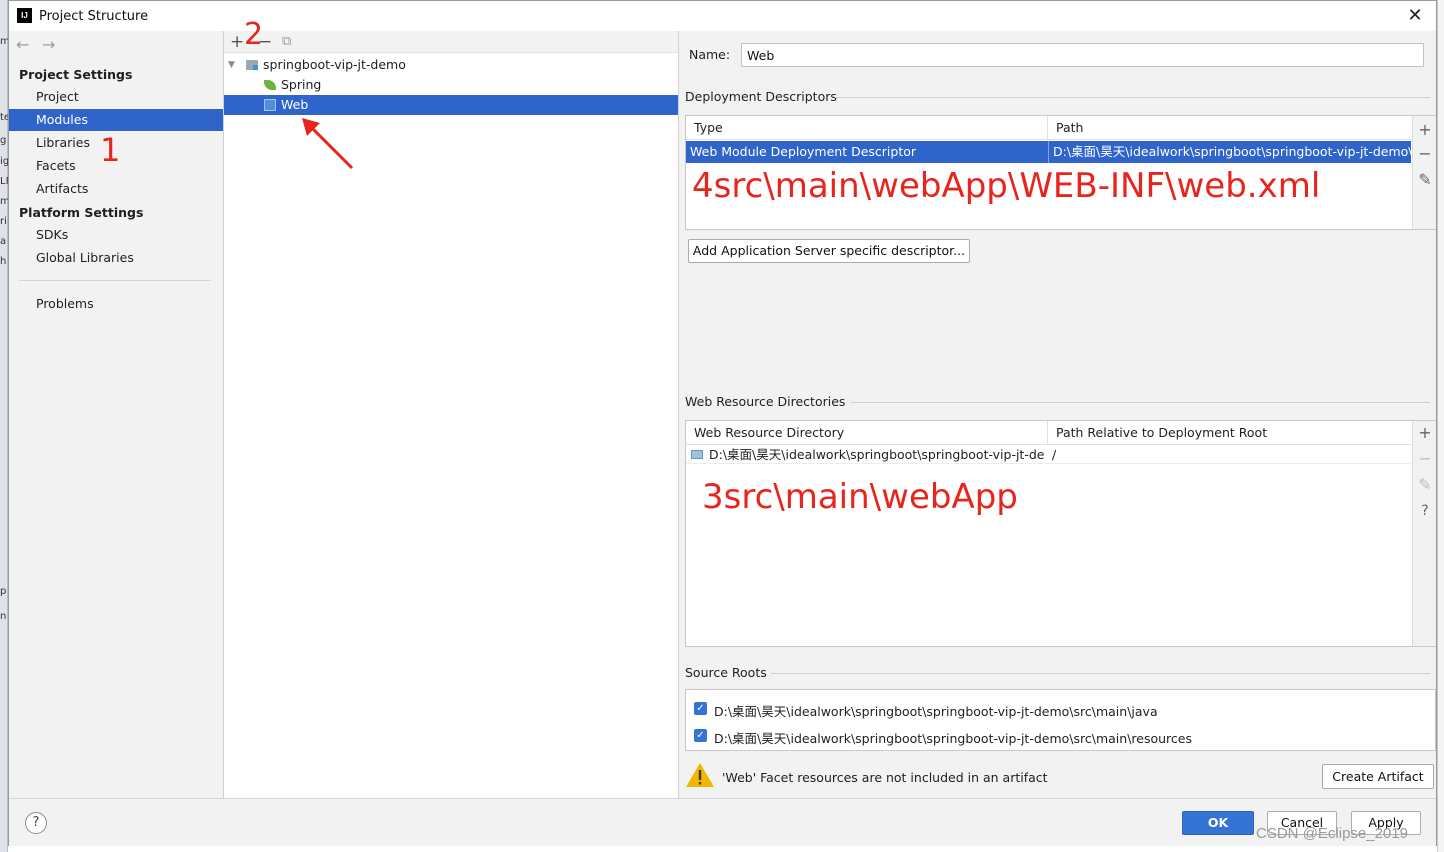  What do you see at coordinates (295, 104) in the screenshot?
I see `web-facet-label: Web` at bounding box center [295, 104].